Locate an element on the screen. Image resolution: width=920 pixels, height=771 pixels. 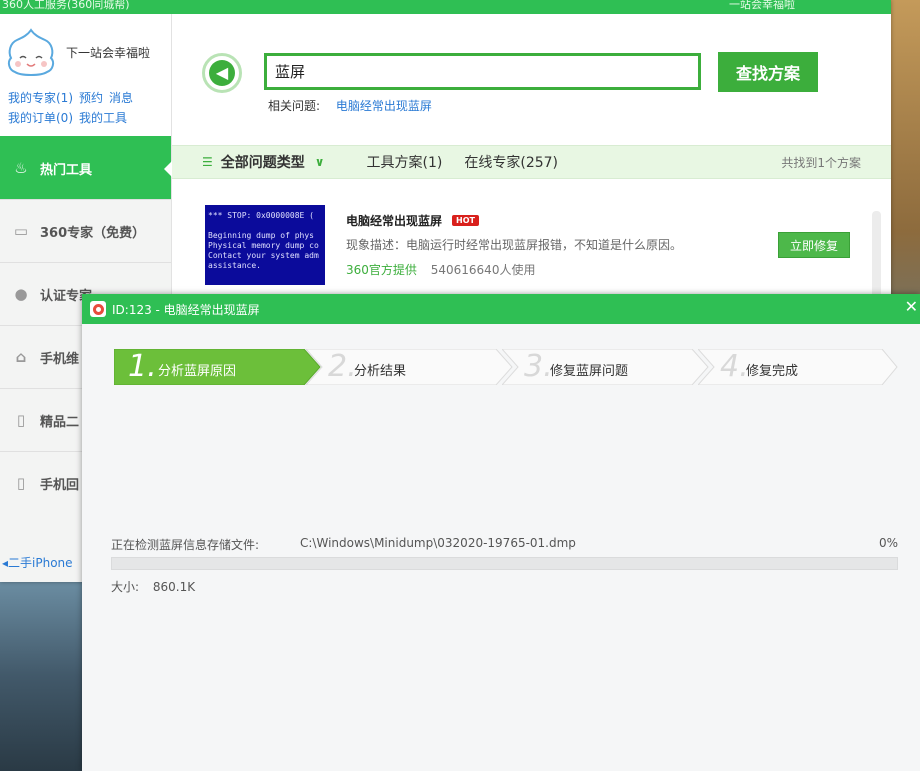
step-label: 修复完成 is located at coordinates (772, 371).